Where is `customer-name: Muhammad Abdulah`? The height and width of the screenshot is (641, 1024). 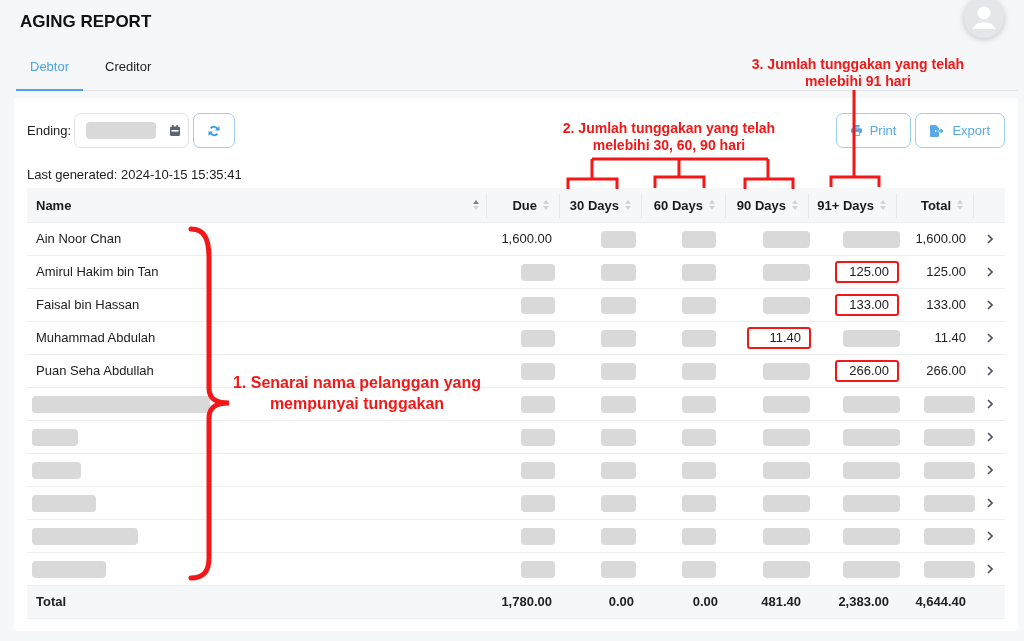 customer-name: Muhammad Abdulah is located at coordinates (96, 338).